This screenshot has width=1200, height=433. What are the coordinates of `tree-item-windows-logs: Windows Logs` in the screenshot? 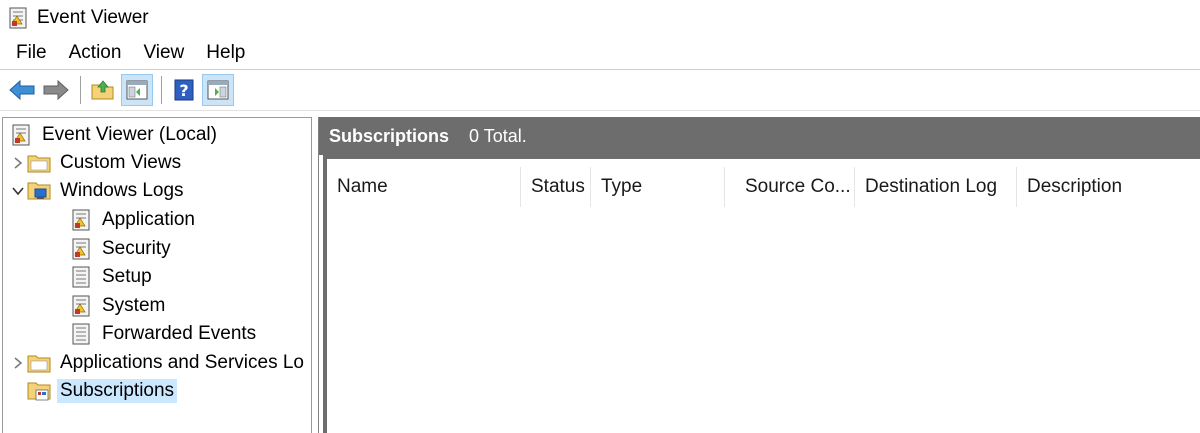 It's located at (98, 191).